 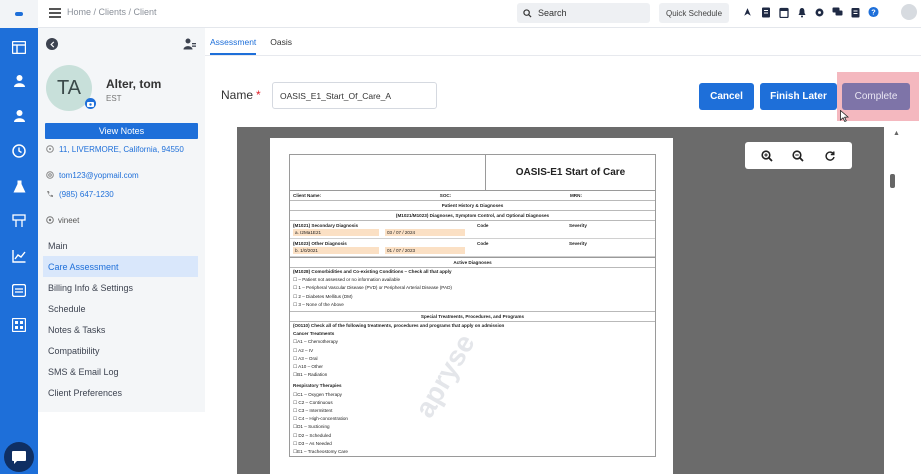 I want to click on logo-mark-icon, so click(x=19, y=14).